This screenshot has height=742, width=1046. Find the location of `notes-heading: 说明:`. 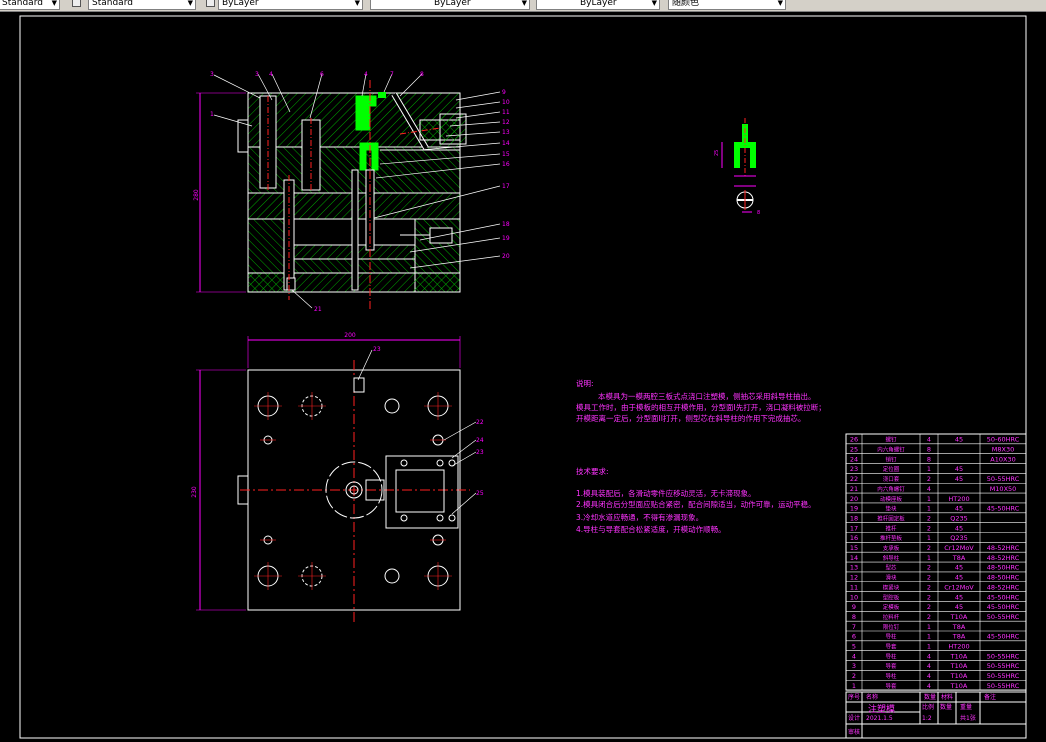

notes-heading: 说明: is located at coordinates (585, 383).